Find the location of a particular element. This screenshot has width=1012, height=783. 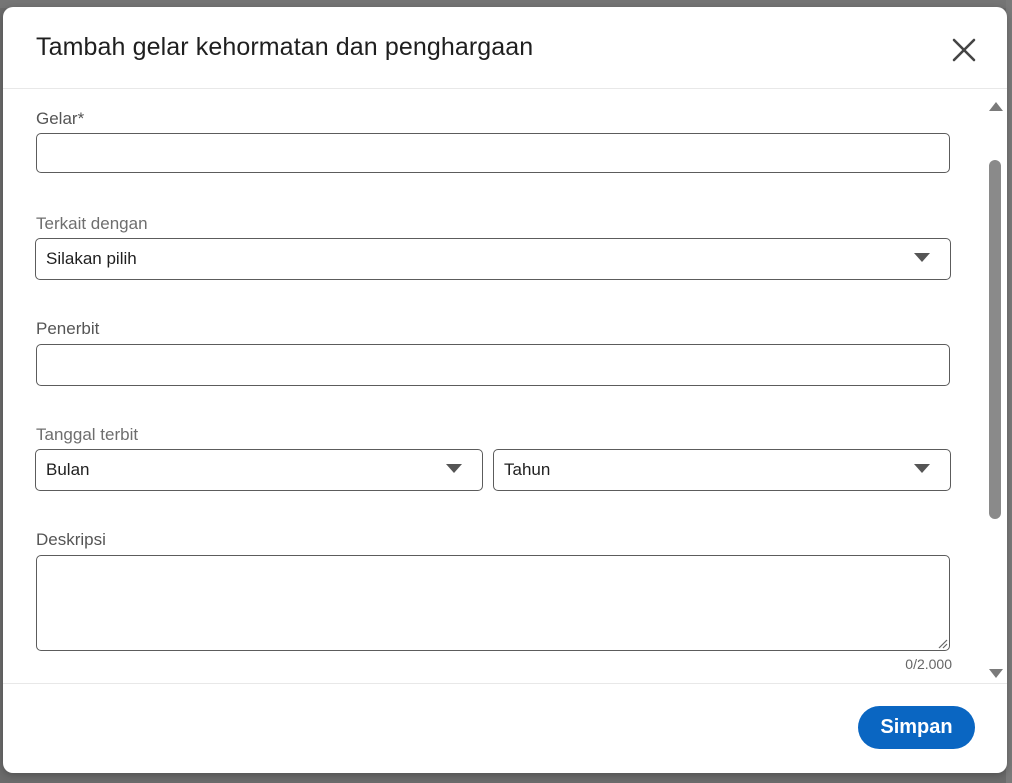

issue-year-value: Tahun is located at coordinates (527, 469).